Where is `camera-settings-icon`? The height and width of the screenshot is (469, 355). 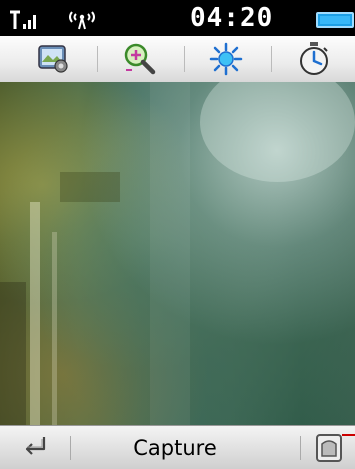
camera-settings-icon is located at coordinates (54, 63).